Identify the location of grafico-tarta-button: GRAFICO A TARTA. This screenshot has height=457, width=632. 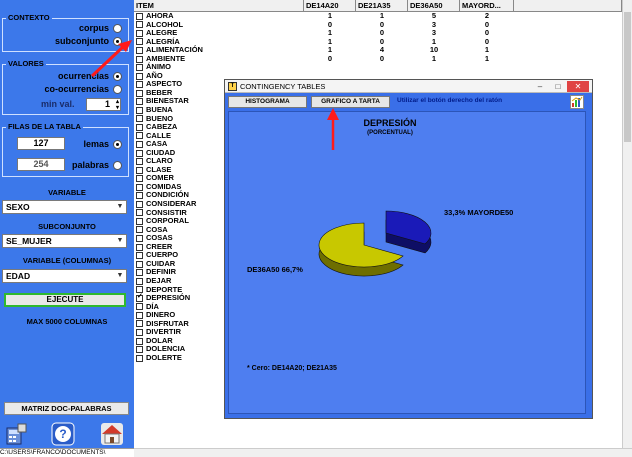
(350, 102).